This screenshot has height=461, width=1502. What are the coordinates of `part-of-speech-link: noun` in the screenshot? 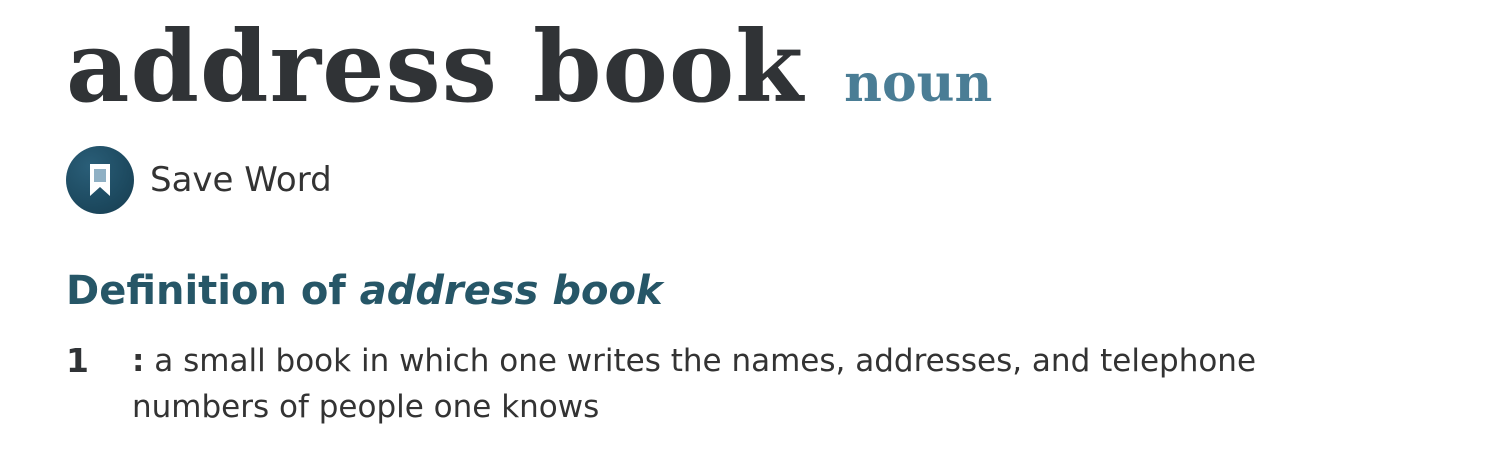 It's located at (918, 83).